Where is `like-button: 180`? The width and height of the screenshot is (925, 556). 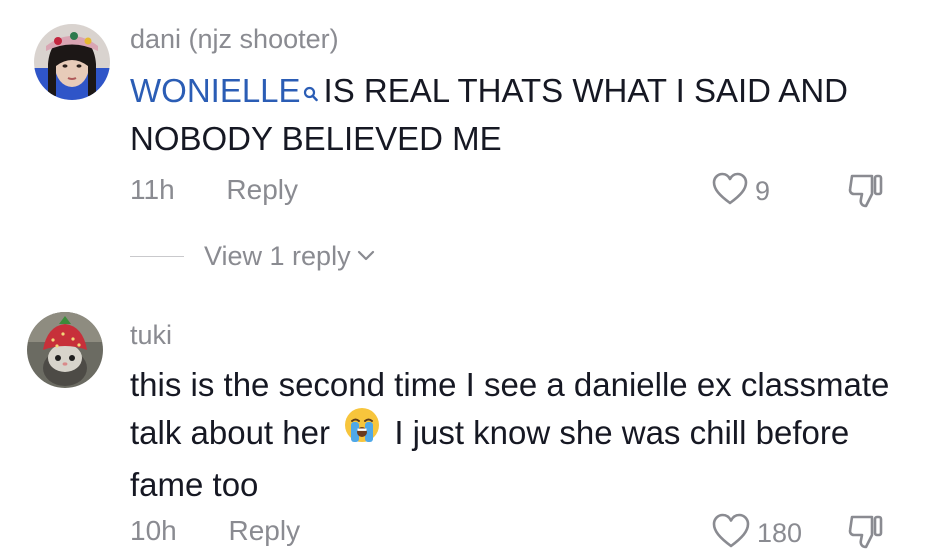
like-button: 180 is located at coordinates (756, 533).